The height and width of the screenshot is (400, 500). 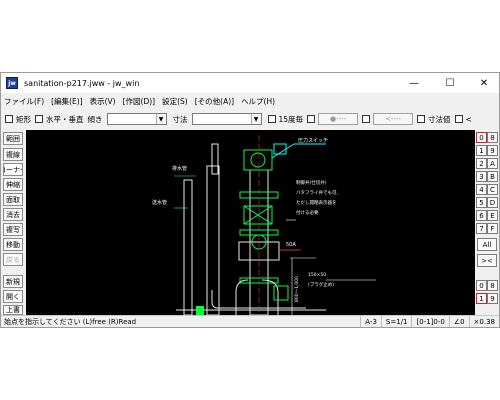 I want to click on group-1: 1, so click(x=481, y=298).